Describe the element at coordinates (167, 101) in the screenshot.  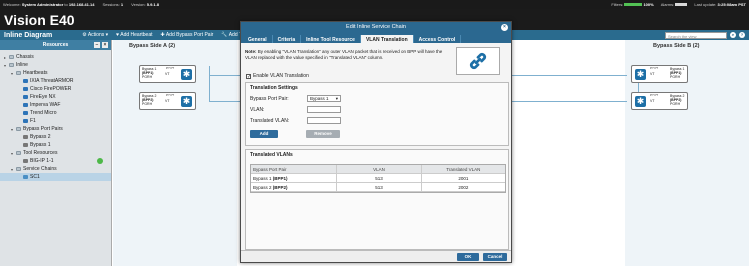
I see `bypass-port-a2: Bypass 2 (BPP2) PGRH P? P? VT ✱` at that location.